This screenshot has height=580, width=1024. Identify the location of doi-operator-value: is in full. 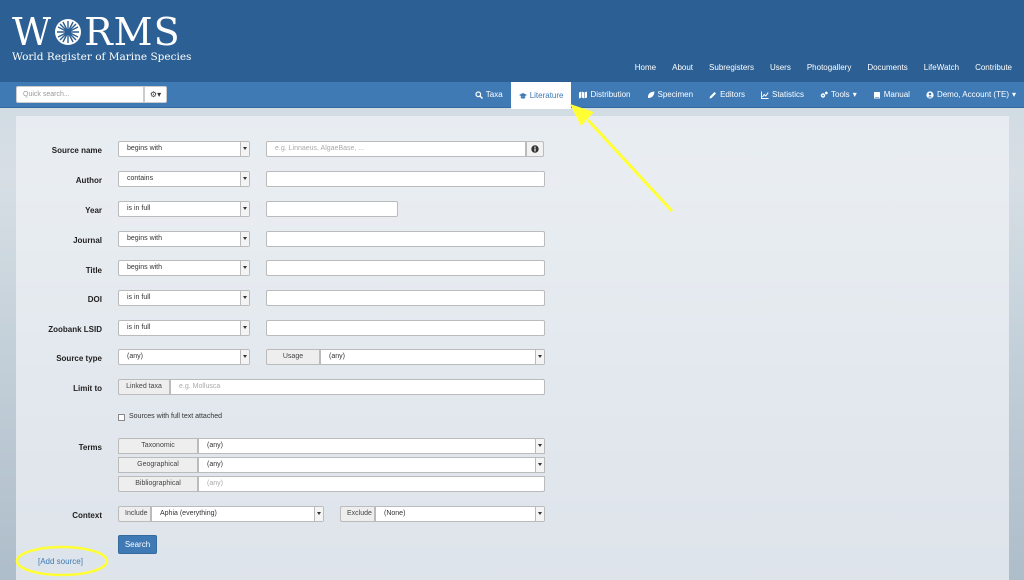
(139, 297).